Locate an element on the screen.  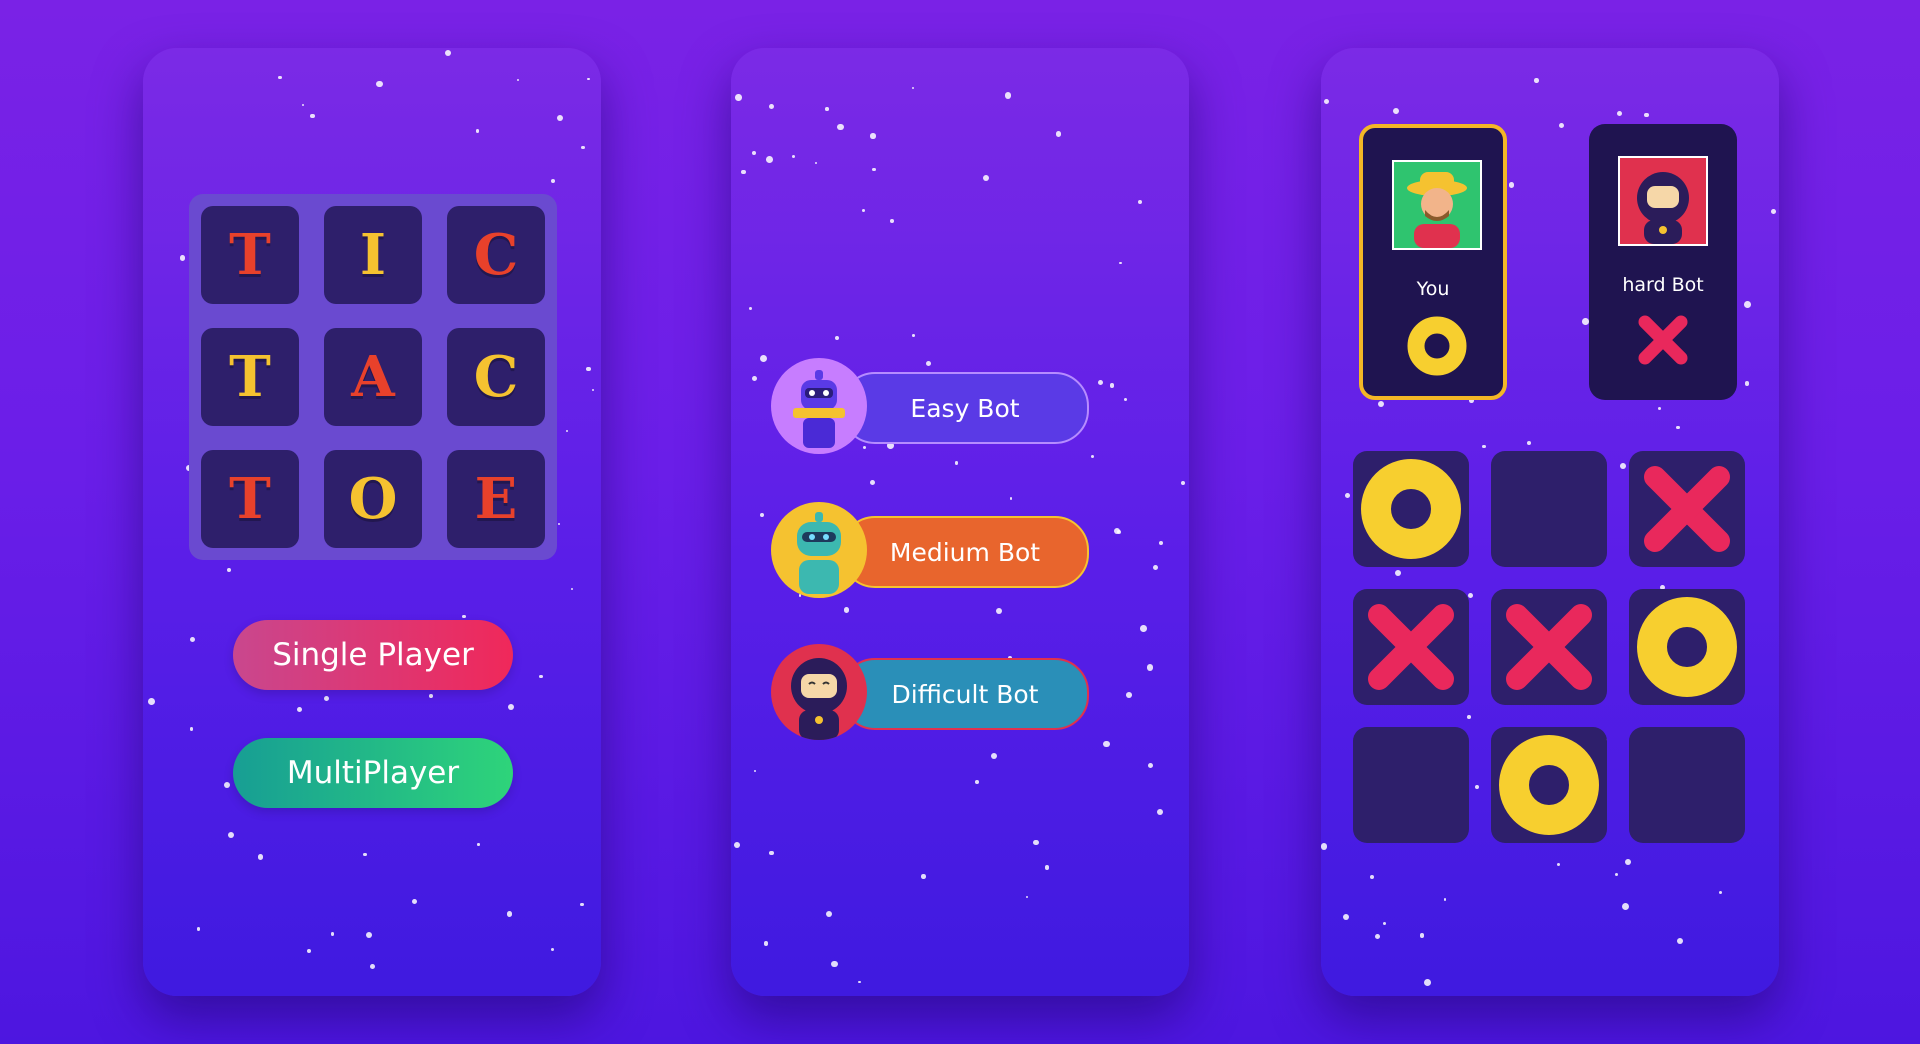
easy-bot-button: Easy Bot is located at coordinates (965, 408).